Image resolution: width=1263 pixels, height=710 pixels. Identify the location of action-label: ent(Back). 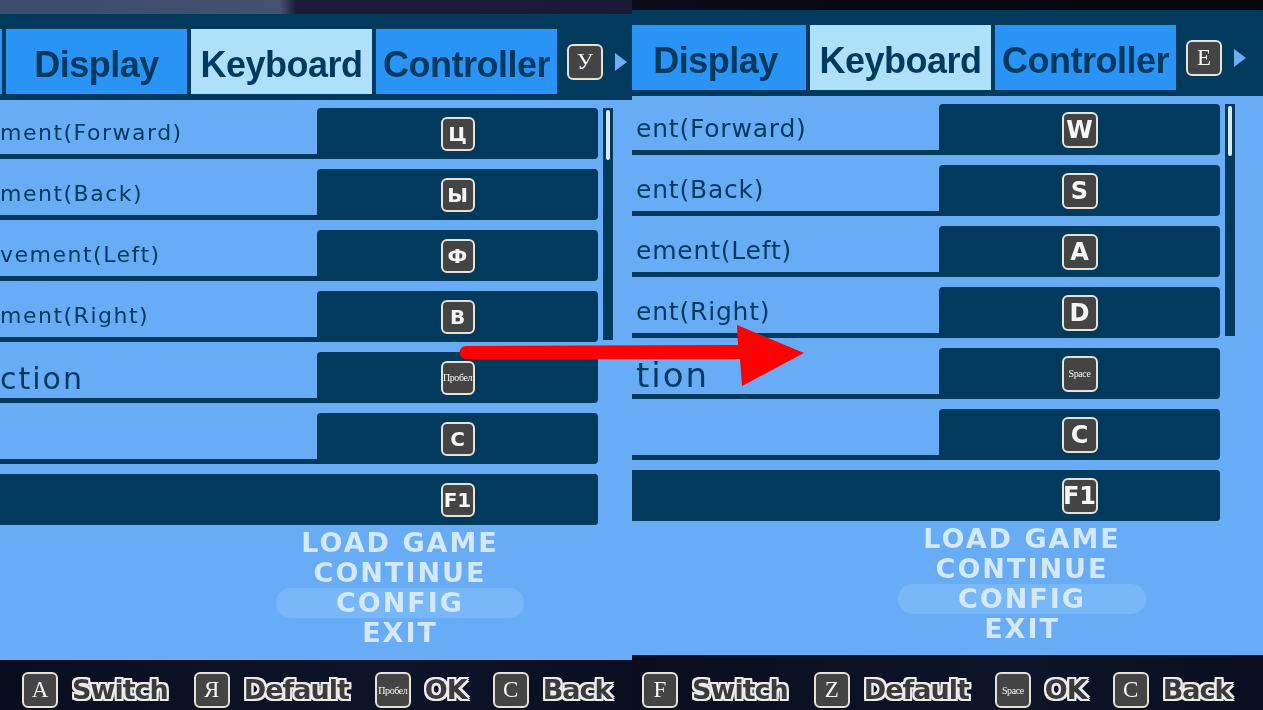
(700, 189).